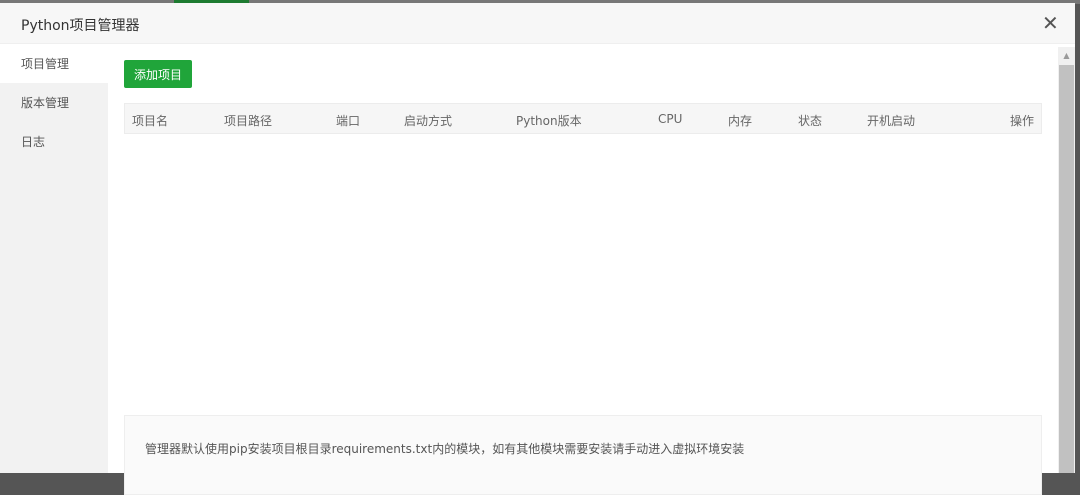  I want to click on dialog-header: Python项目管理器 ✕, so click(537, 23).